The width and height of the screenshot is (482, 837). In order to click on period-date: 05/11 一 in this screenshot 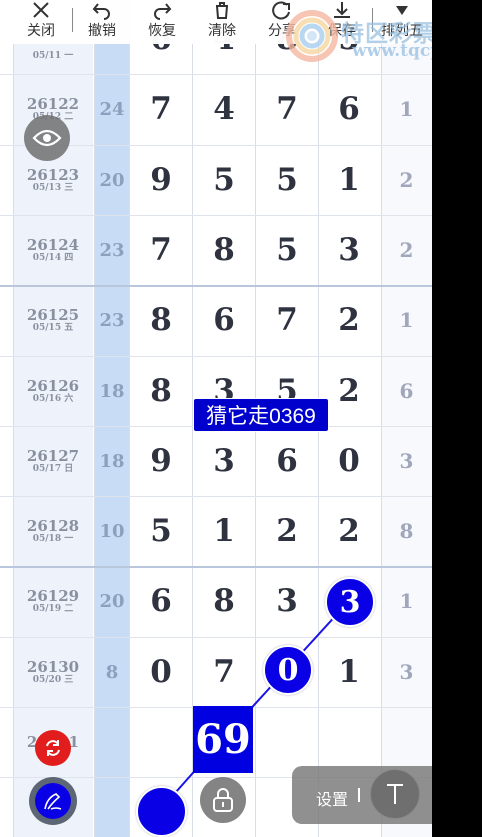, I will do `click(53, 56)`.